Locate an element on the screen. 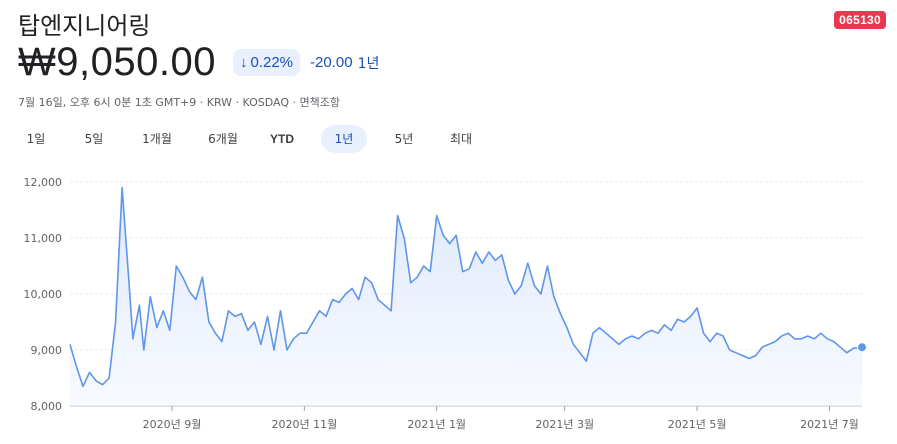 The width and height of the screenshot is (897, 444). stock-name: 탑엔지니어링 is located at coordinates (84, 26).